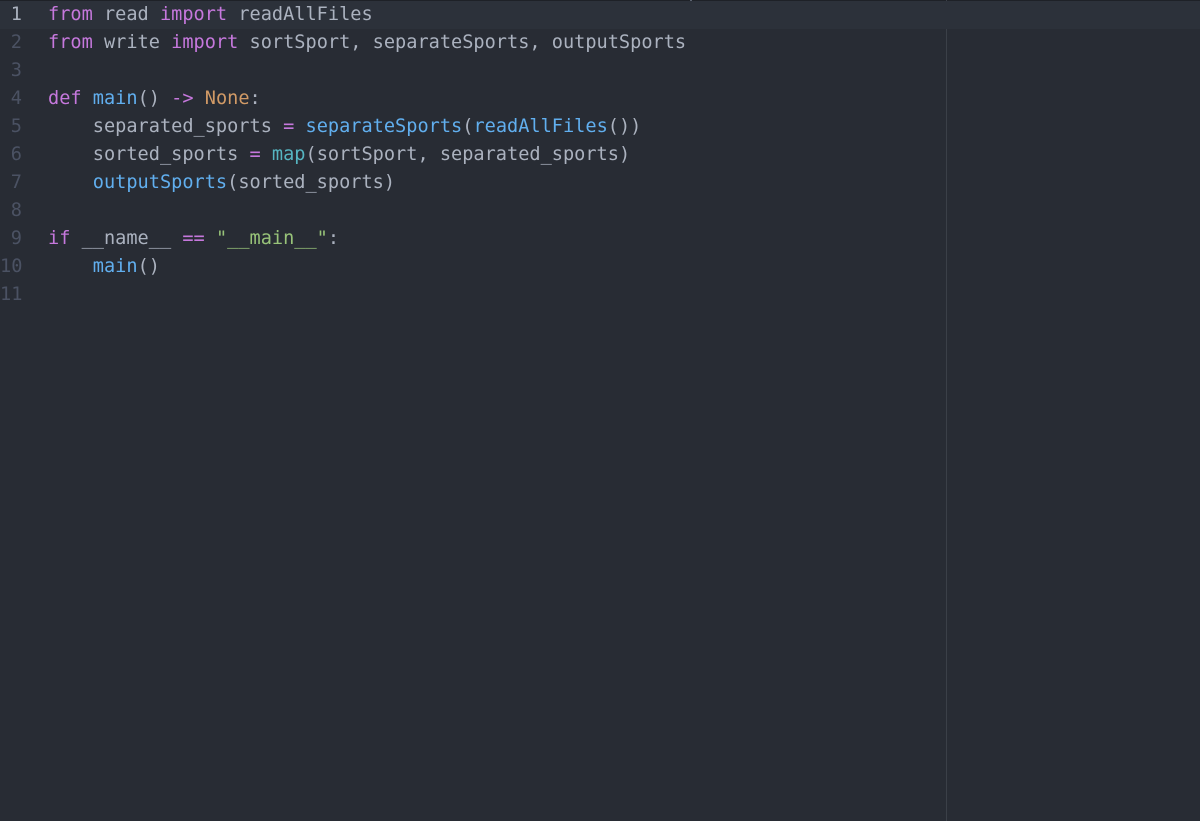  What do you see at coordinates (126, 14) in the screenshot?
I see `token-plain: read` at bounding box center [126, 14].